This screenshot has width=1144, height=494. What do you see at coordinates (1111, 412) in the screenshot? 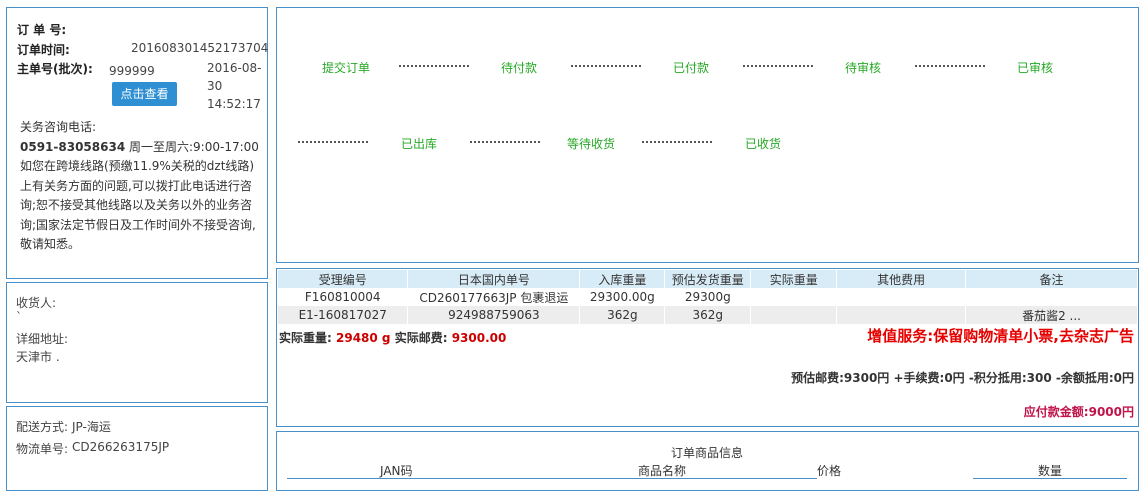
I see `amount-due-value: 9000円` at bounding box center [1111, 412].